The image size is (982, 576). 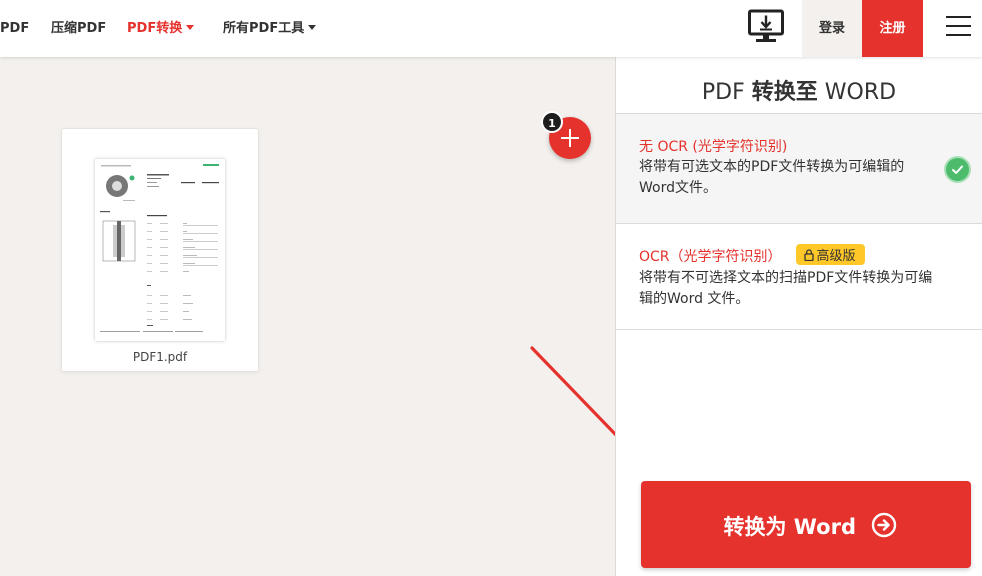 What do you see at coordinates (713, 147) in the screenshot?
I see `option-title: 无 OCR (光学字符识别)` at bounding box center [713, 147].